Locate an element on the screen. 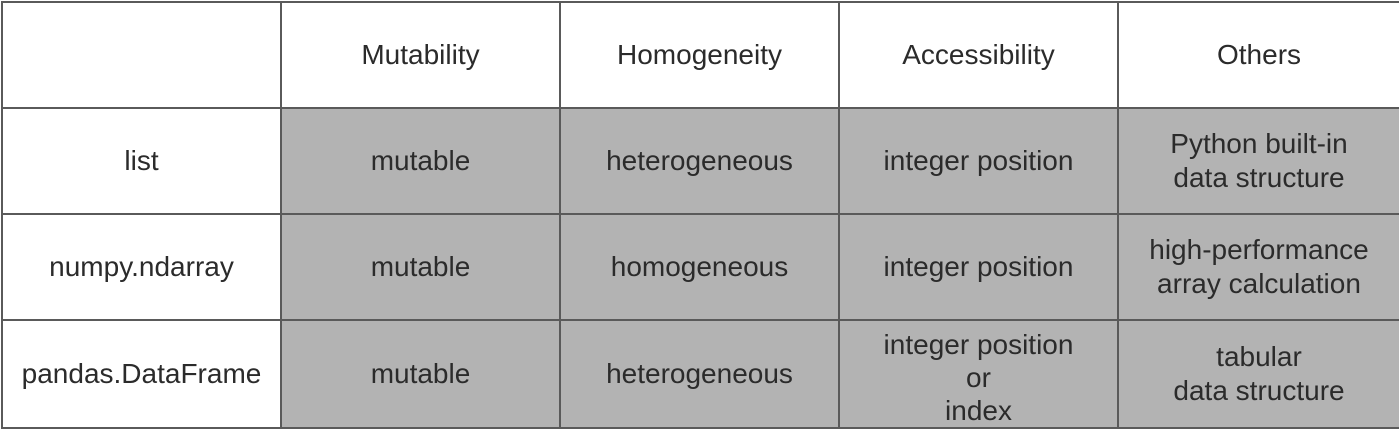 This screenshot has width=1400, height=430. header-others: Others is located at coordinates (1259, 56).